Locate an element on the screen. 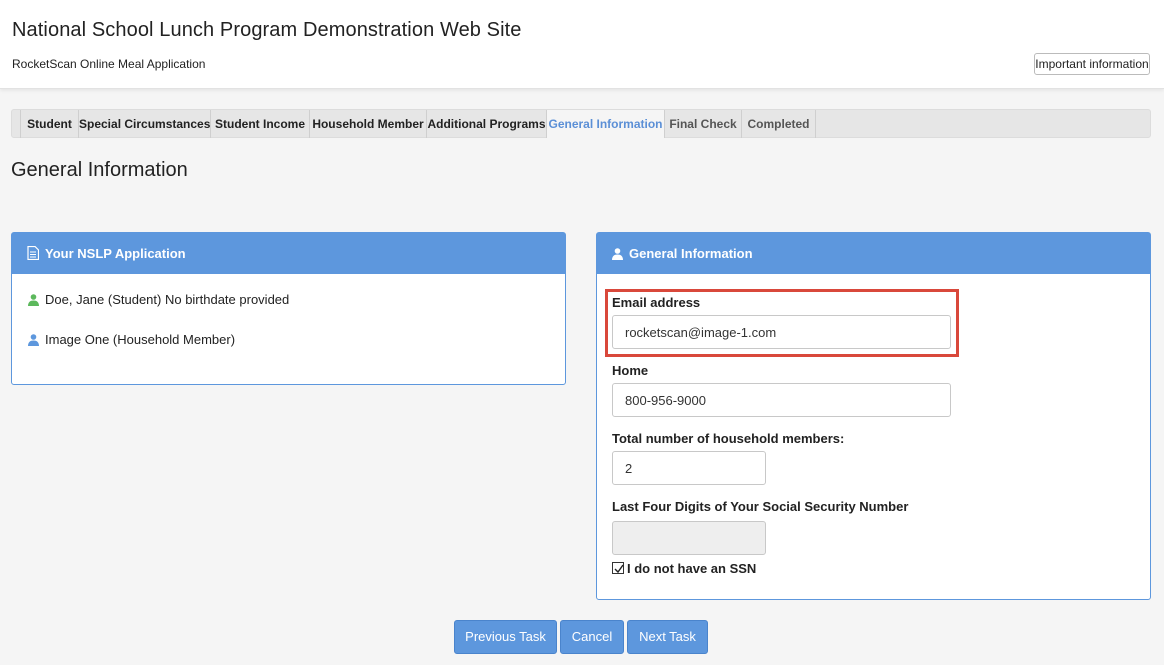 This screenshot has height=665, width=1164. ssn-field is located at coordinates (689, 538).